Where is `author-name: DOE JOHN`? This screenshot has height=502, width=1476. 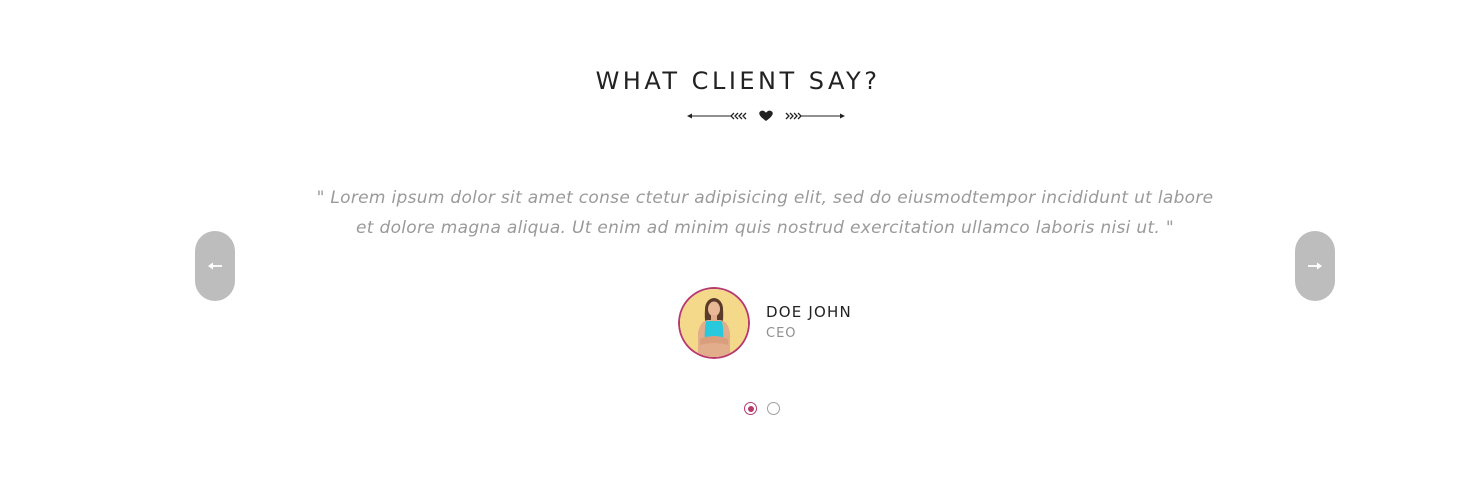 author-name: DOE JOHN is located at coordinates (809, 312).